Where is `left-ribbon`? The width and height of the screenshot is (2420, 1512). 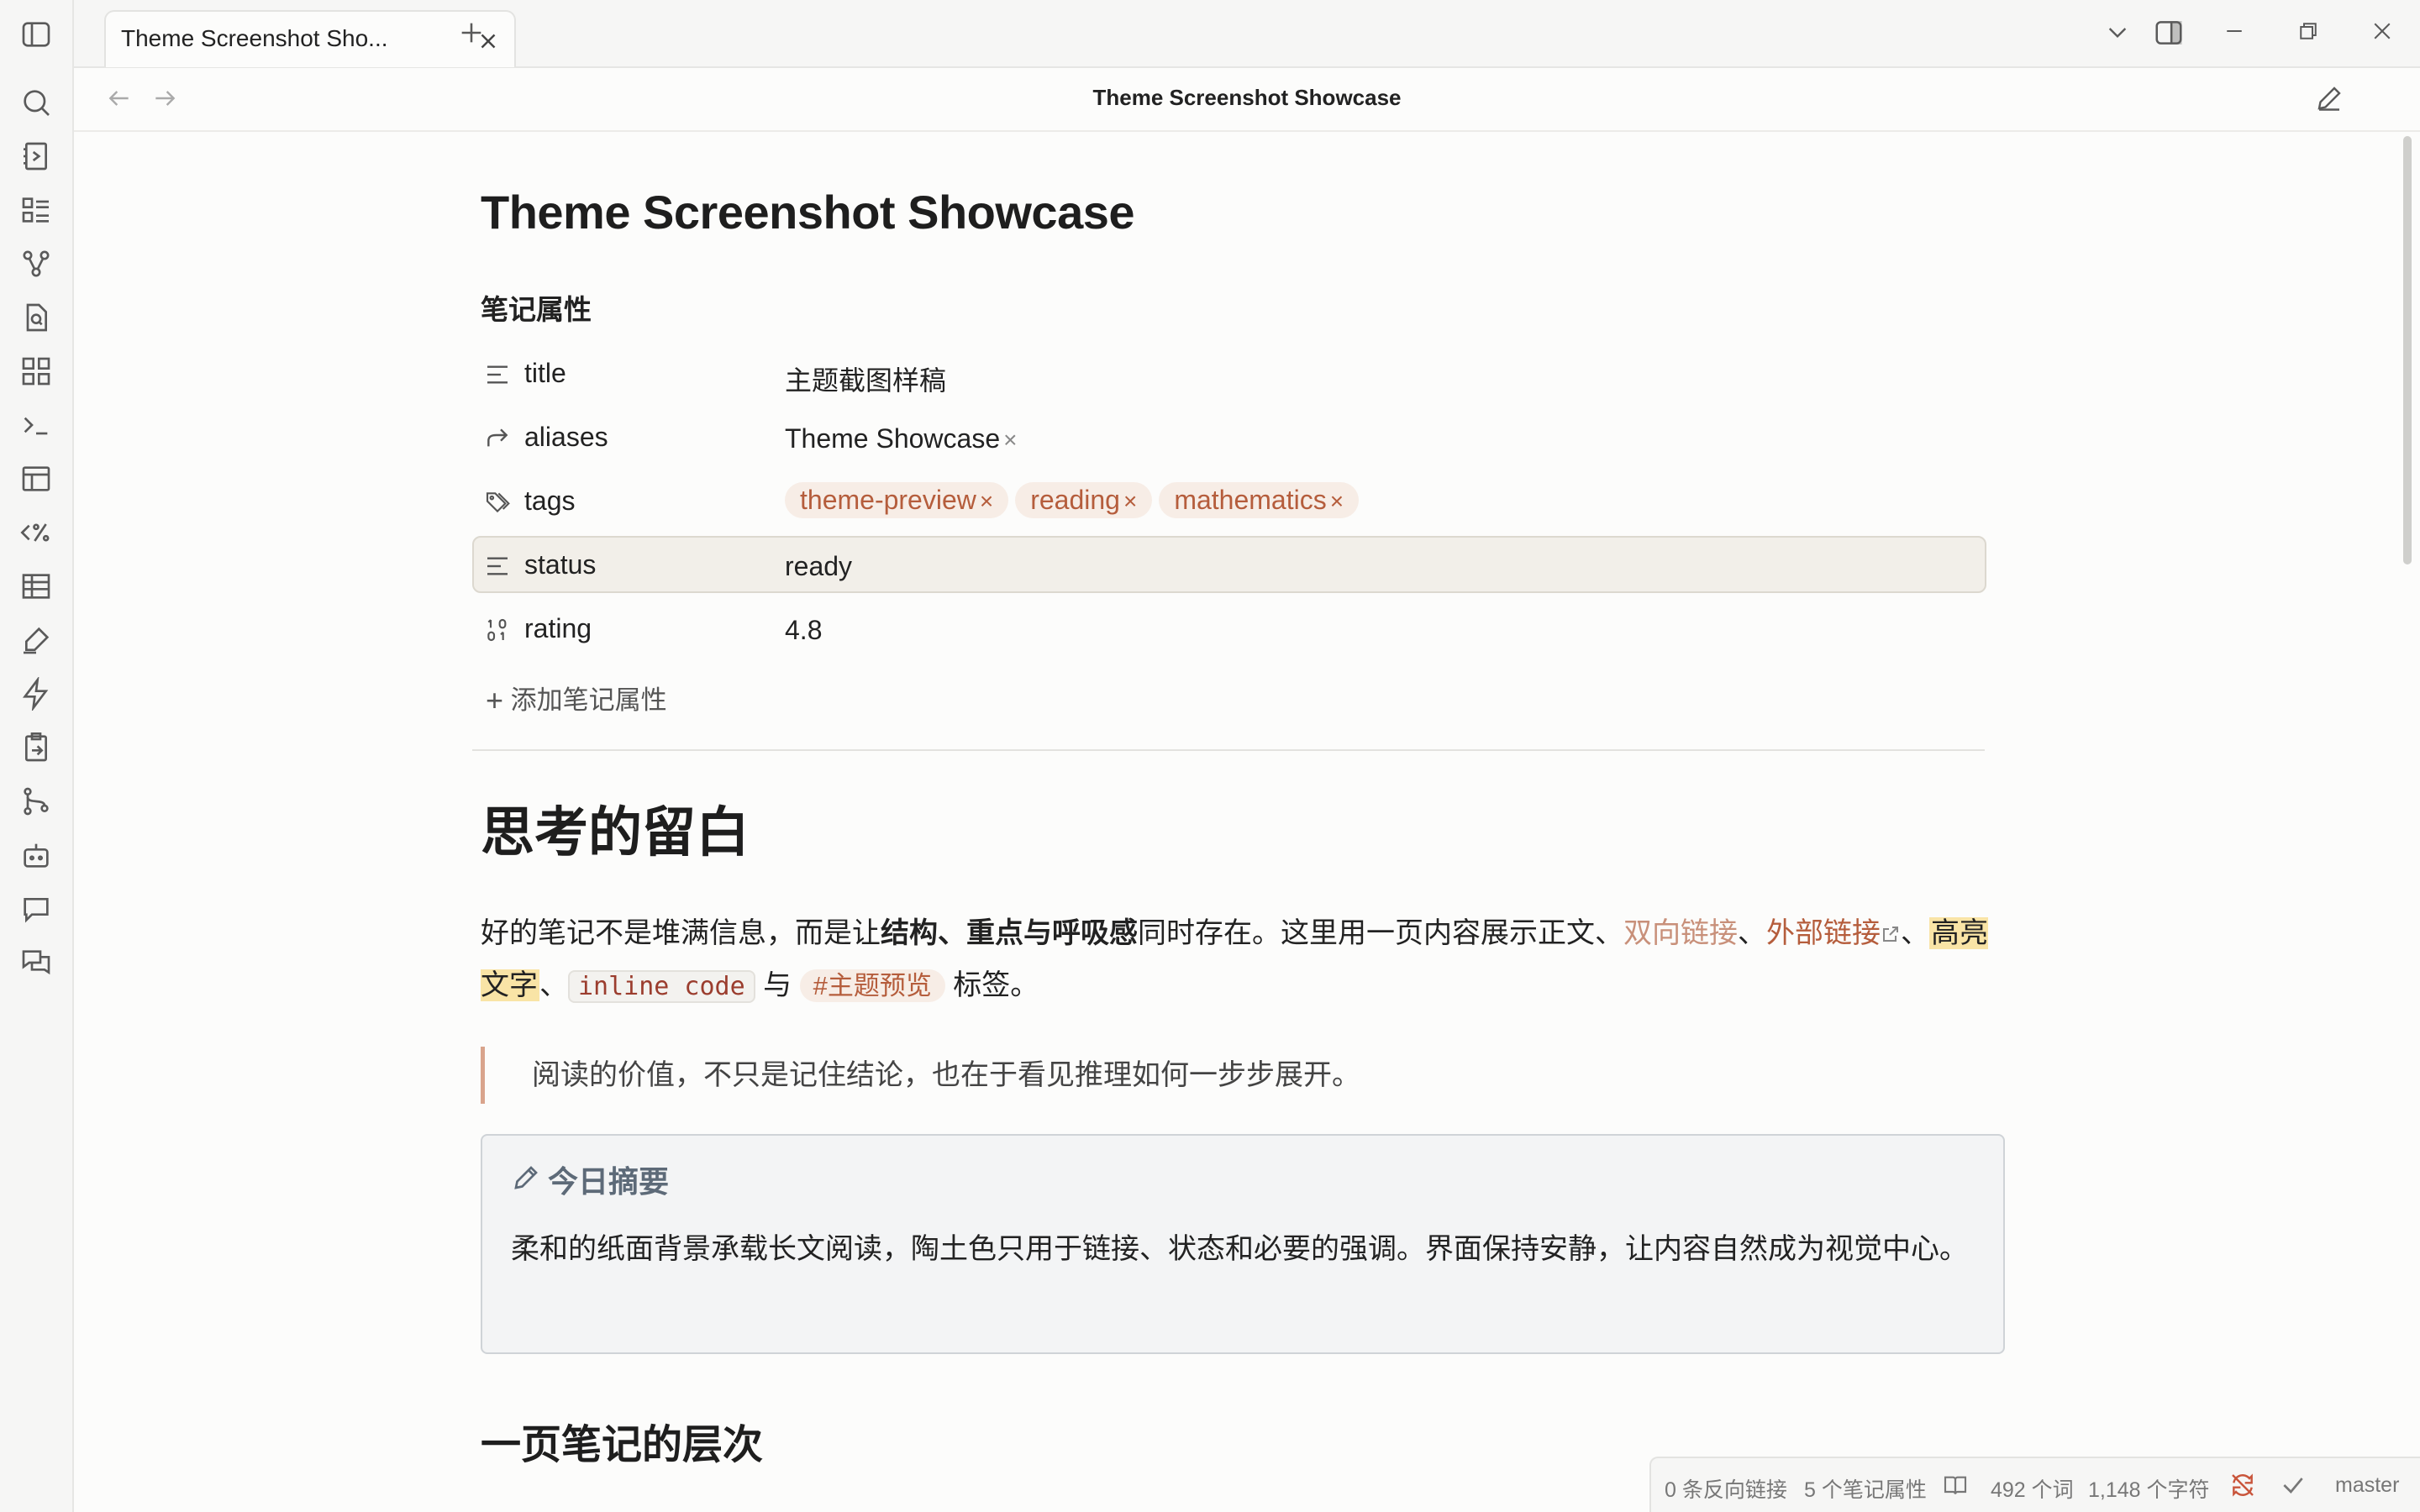
left-ribbon is located at coordinates (37, 756).